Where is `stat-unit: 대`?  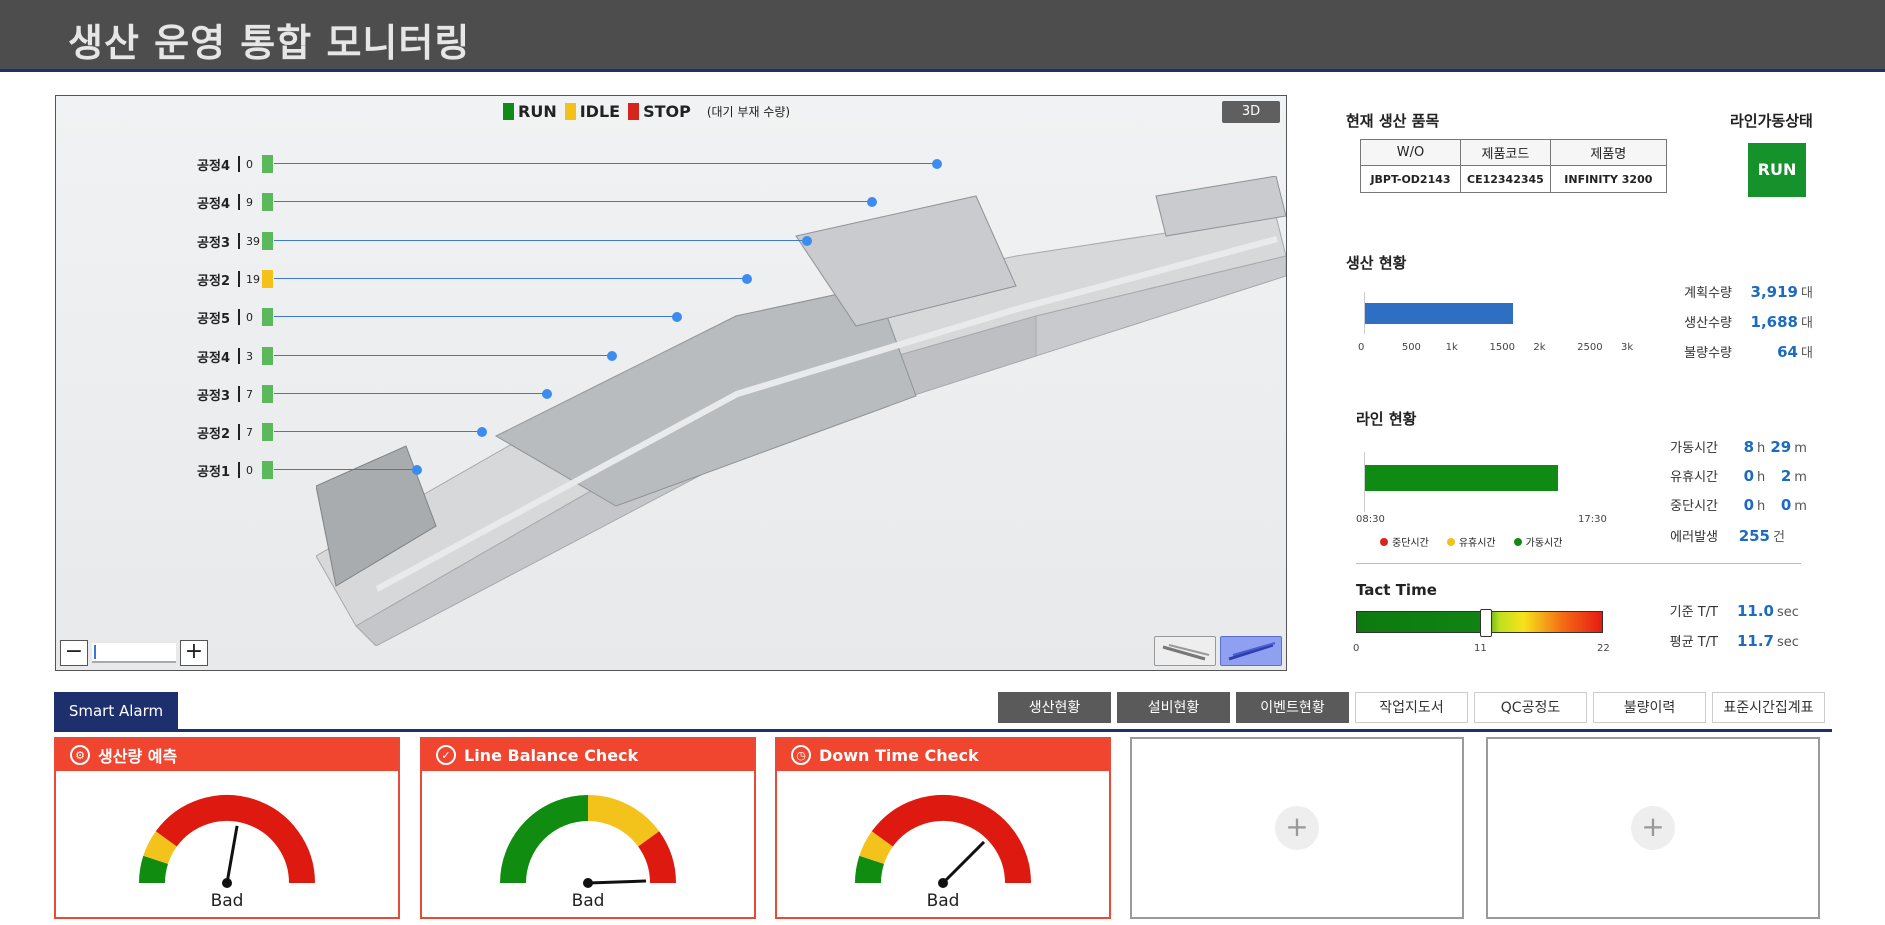 stat-unit: 대 is located at coordinates (1807, 293).